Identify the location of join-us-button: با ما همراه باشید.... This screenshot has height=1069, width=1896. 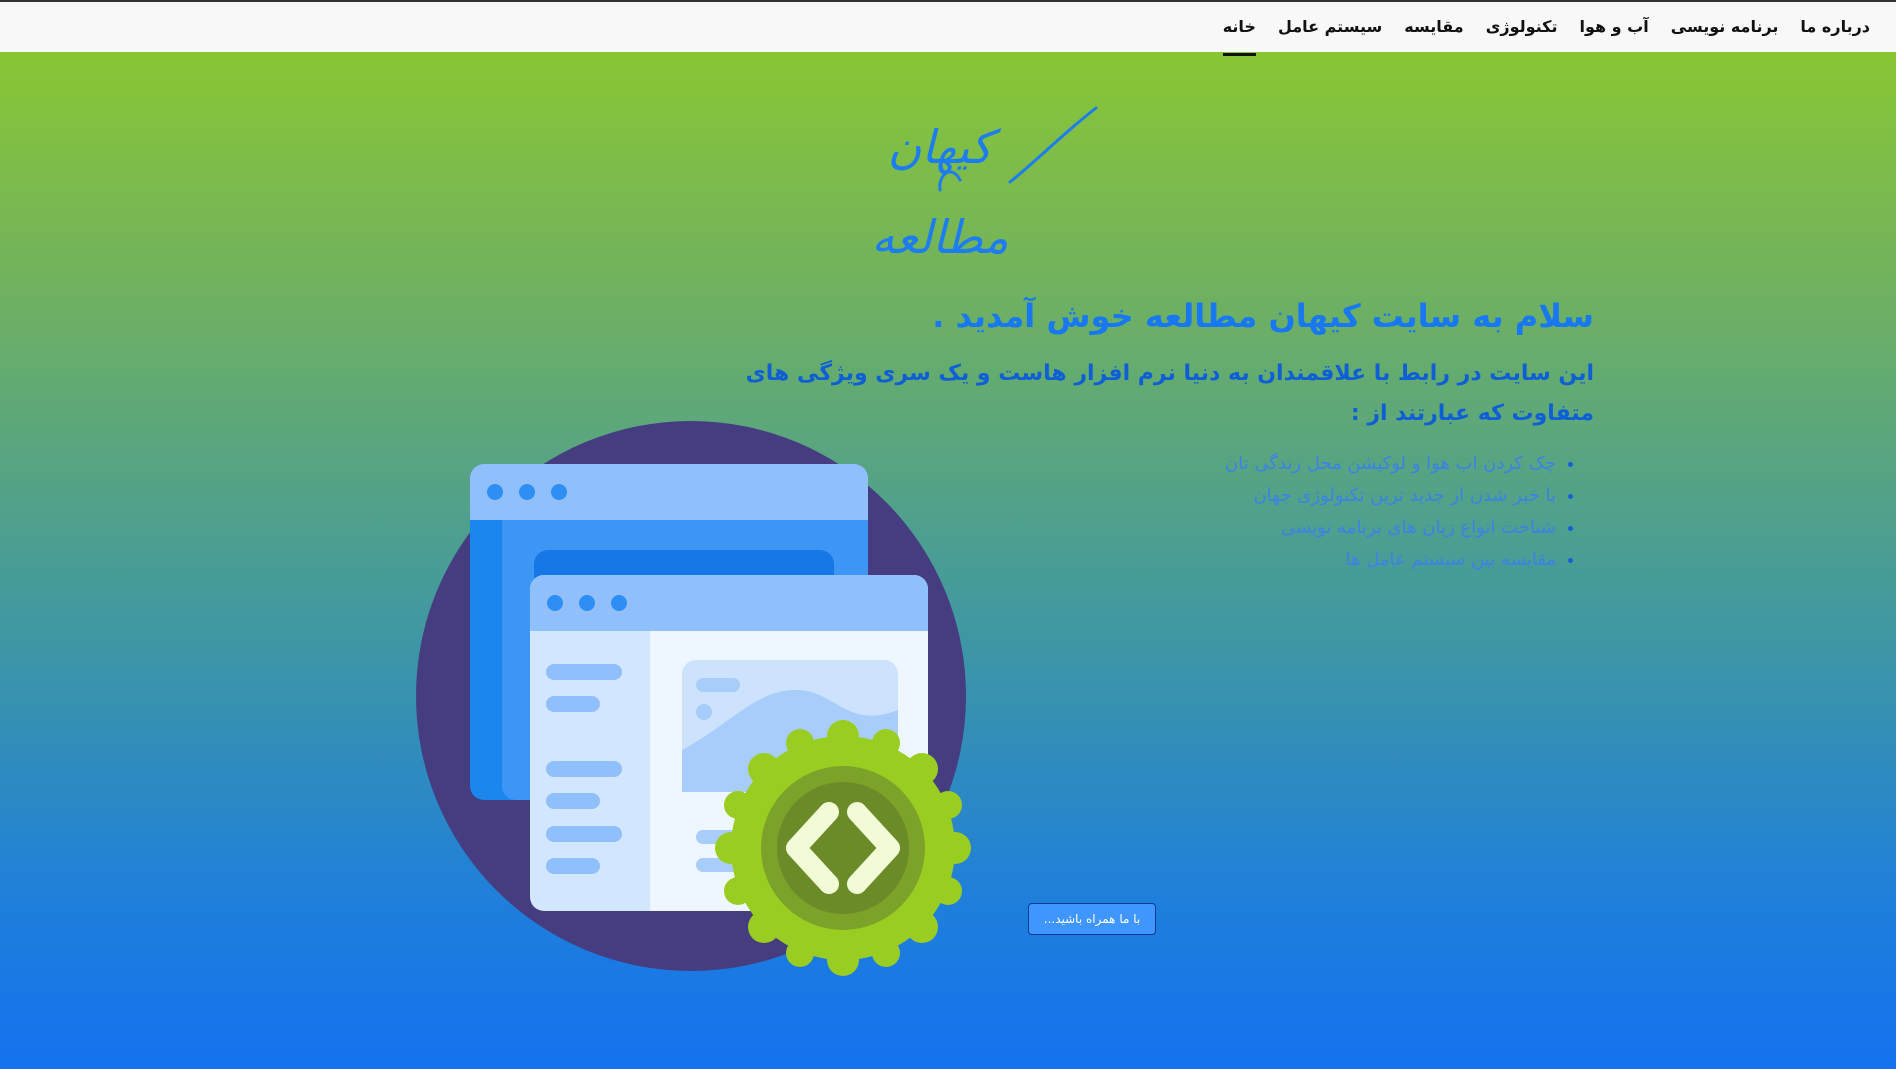
(1092, 919).